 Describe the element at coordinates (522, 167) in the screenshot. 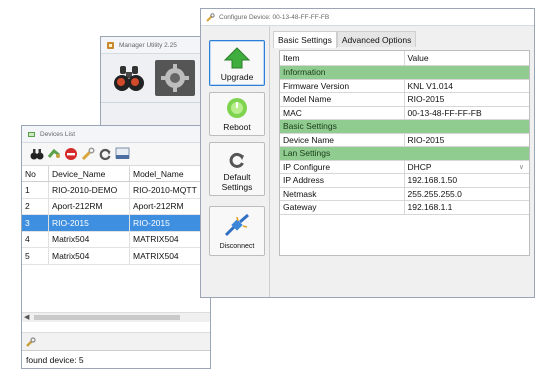

I see `chevron-down-icon: ∨` at that location.